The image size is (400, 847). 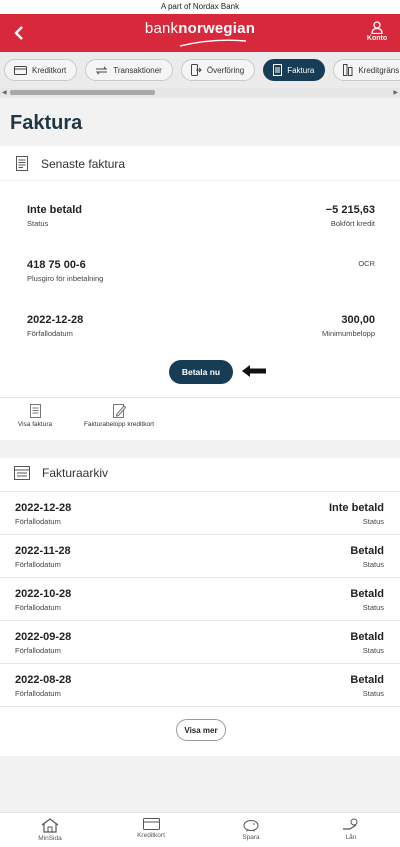 I want to click on archive-row: 2022-08-28 Förfallodatum Betald Status, so click(x=200, y=684).